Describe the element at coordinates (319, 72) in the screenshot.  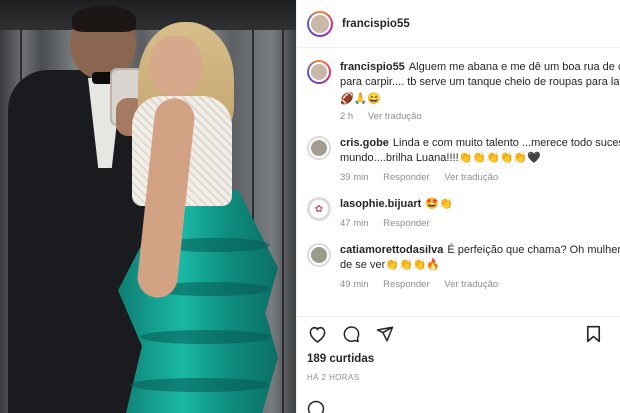
I see `caption-avatar` at that location.